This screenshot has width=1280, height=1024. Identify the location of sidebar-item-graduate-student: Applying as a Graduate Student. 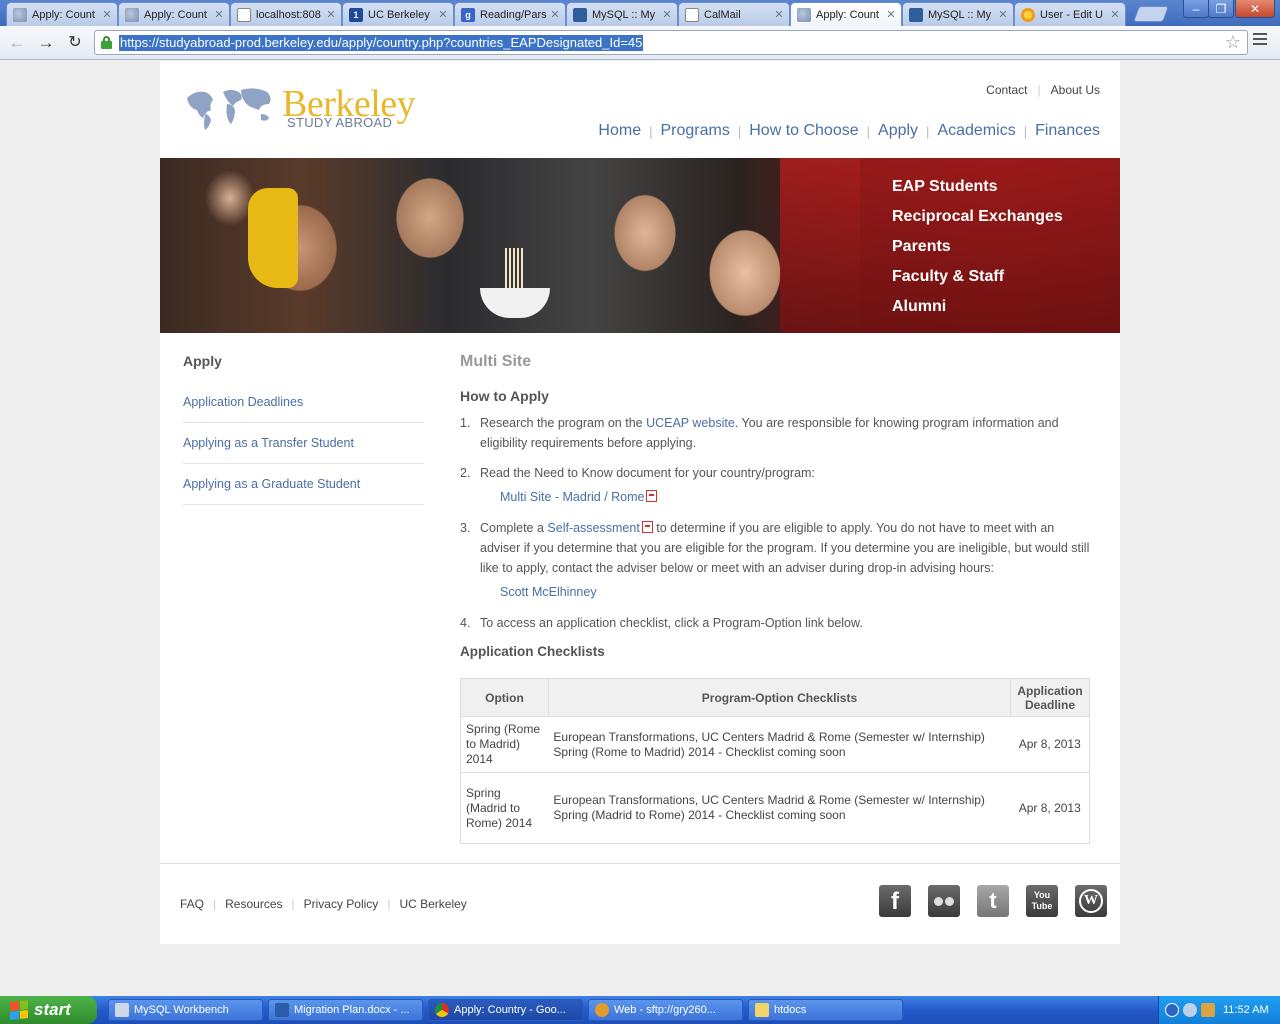
(303, 484).